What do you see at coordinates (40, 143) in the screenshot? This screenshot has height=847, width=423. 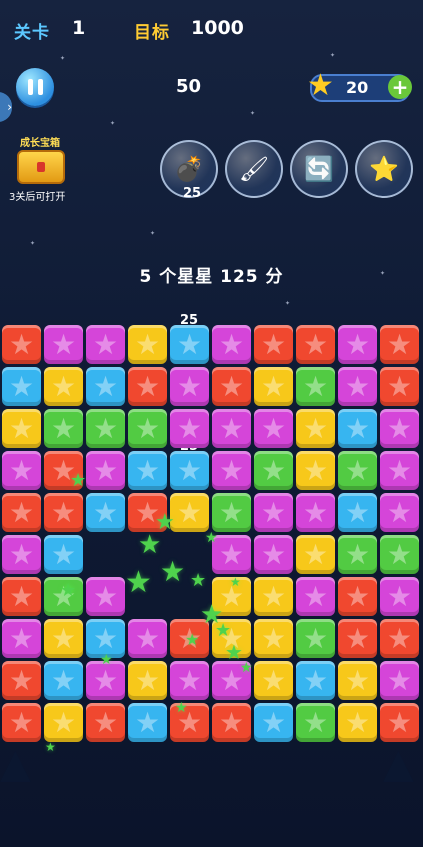 I see `chest-title: 成长宝箱` at bounding box center [40, 143].